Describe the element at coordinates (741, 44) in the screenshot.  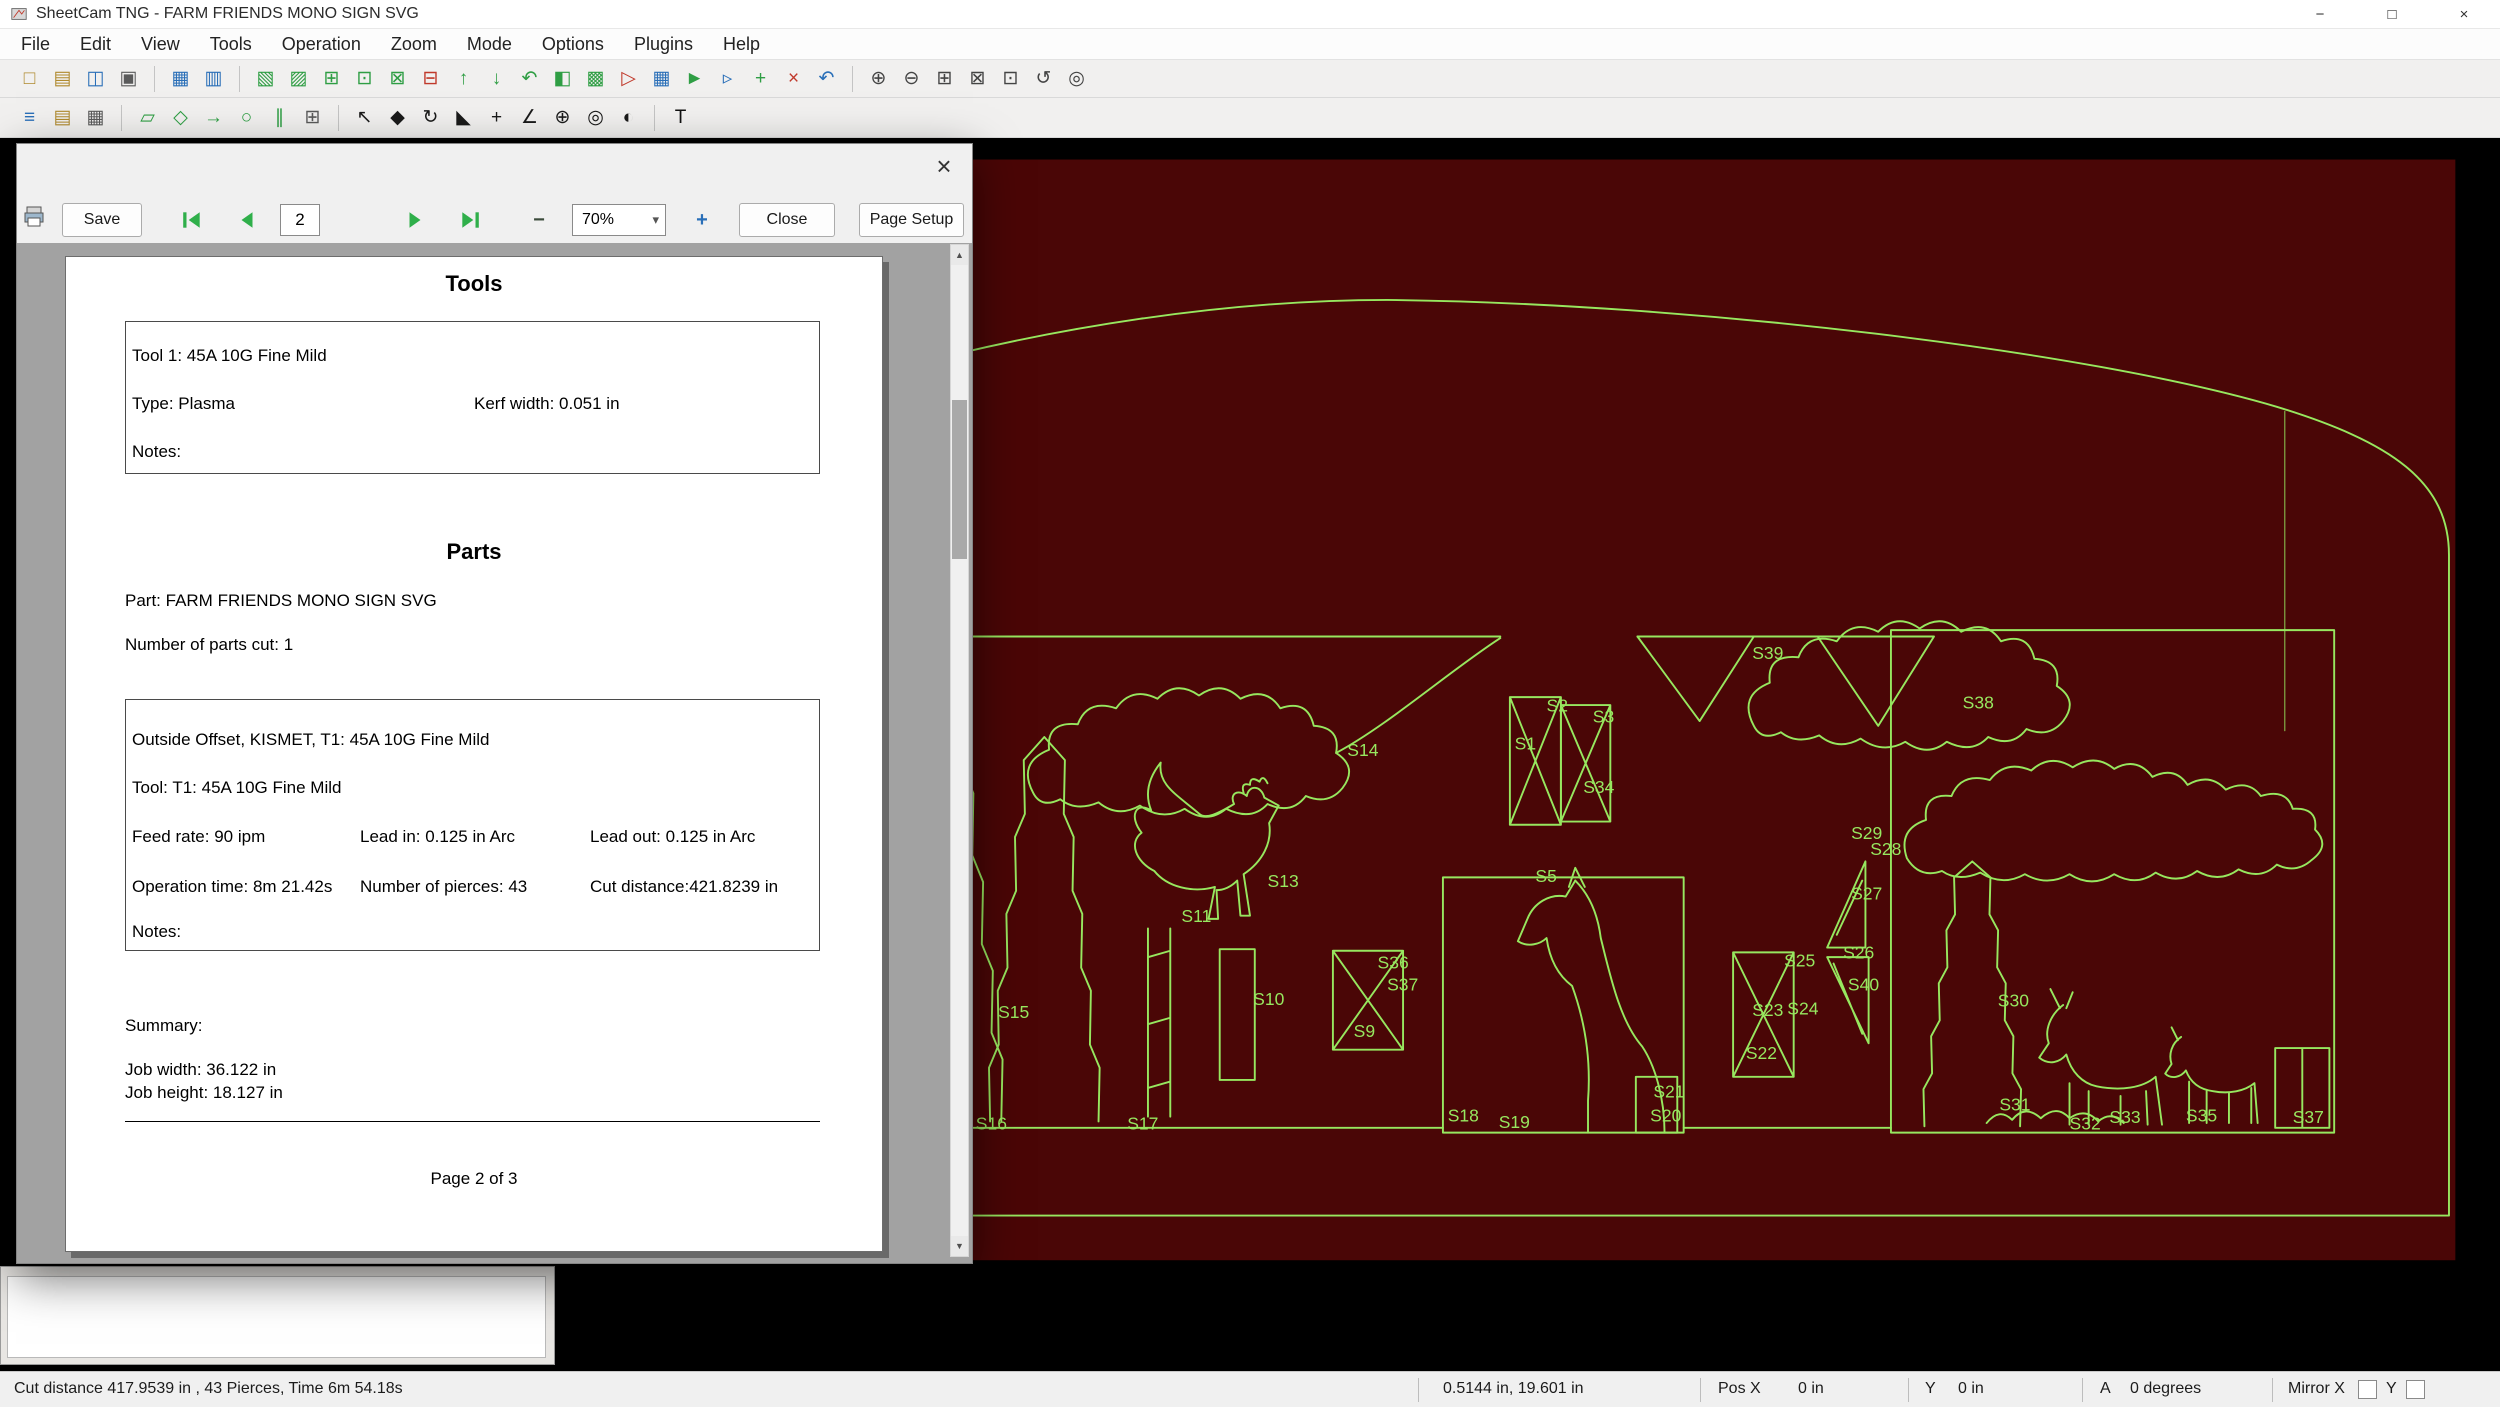
I see `menu-help: Help` at that location.